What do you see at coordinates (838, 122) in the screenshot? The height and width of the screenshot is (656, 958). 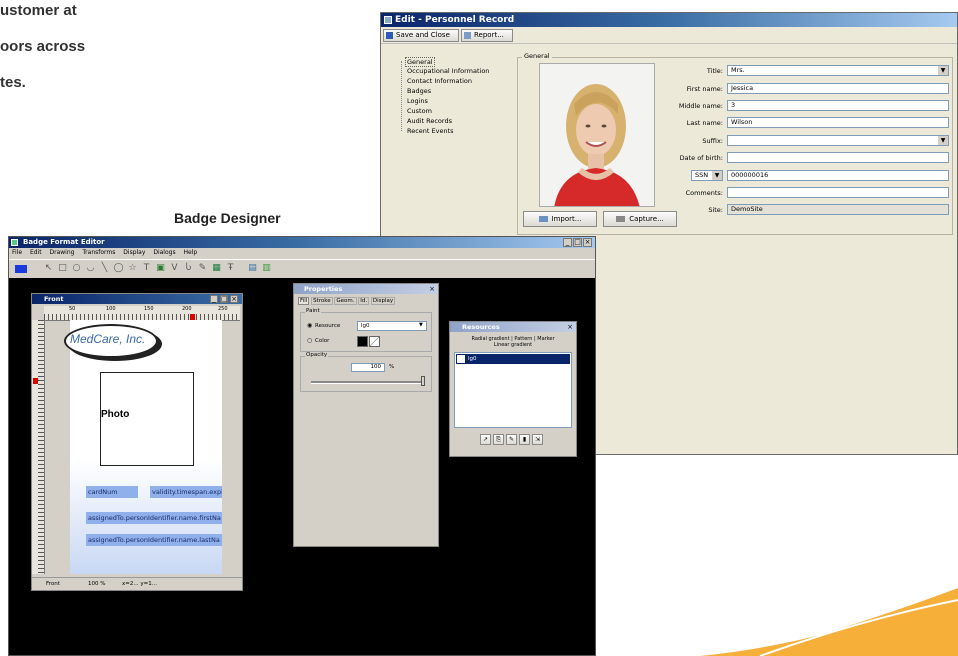 I see `last-name-field: Wilson` at bounding box center [838, 122].